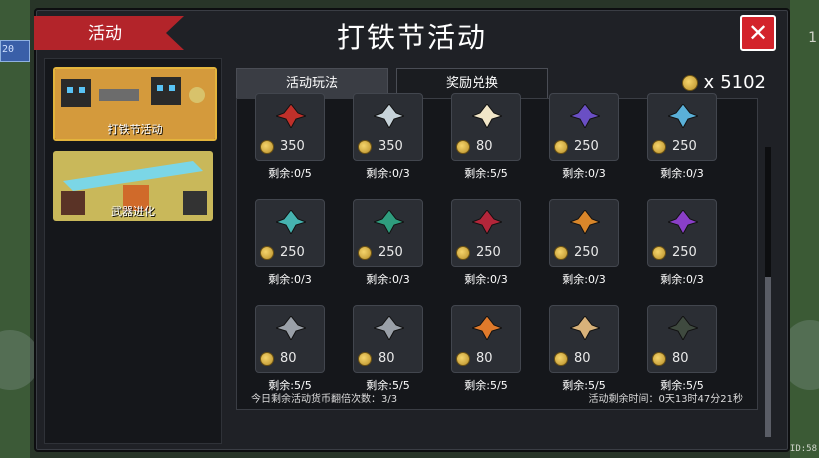 This screenshot has width=819, height=458. I want to click on sidebar-item-label: 武器进化, so click(133, 211).